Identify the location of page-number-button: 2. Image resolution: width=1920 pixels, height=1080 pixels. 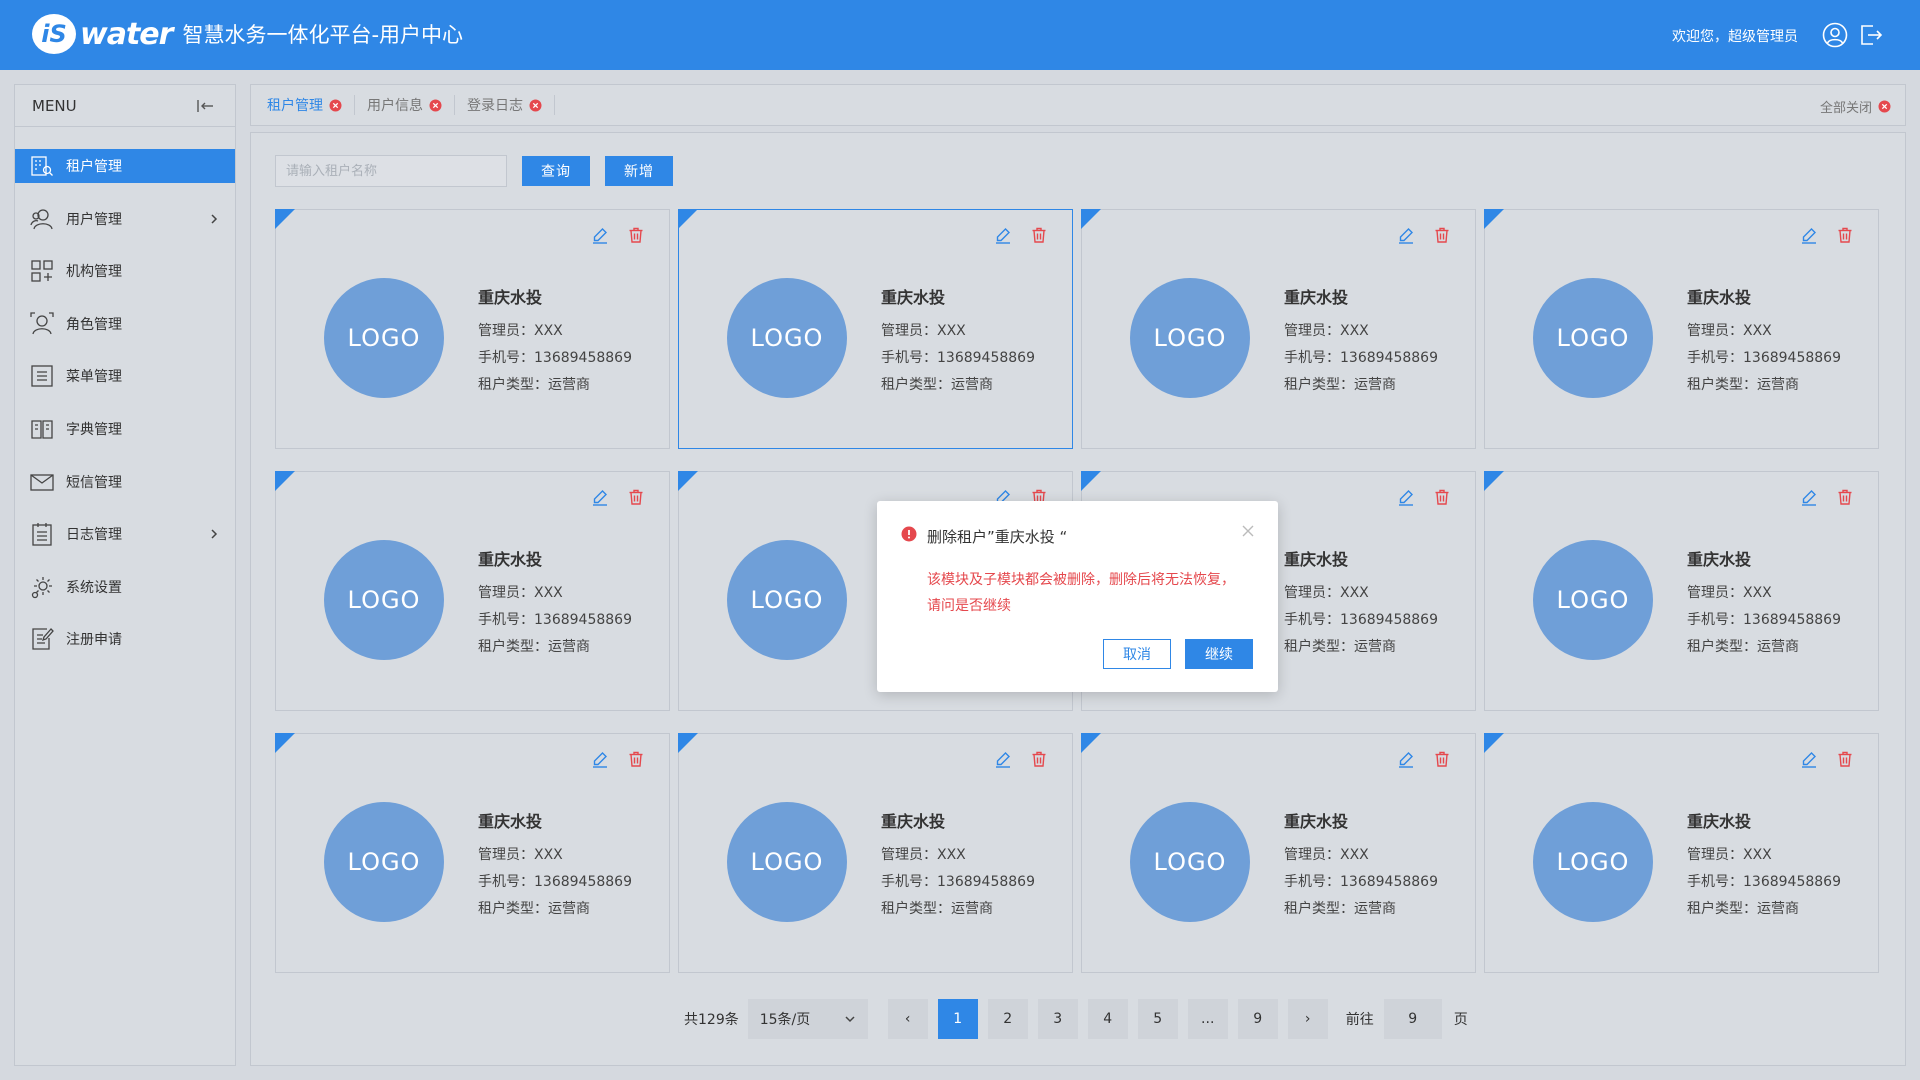
(1007, 1019).